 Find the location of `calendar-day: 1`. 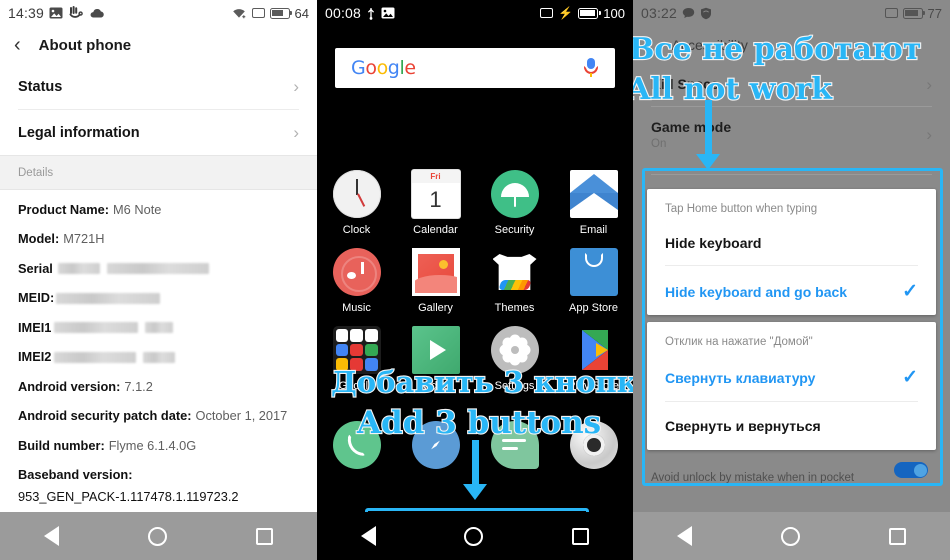

calendar-day: 1 is located at coordinates (435, 199).